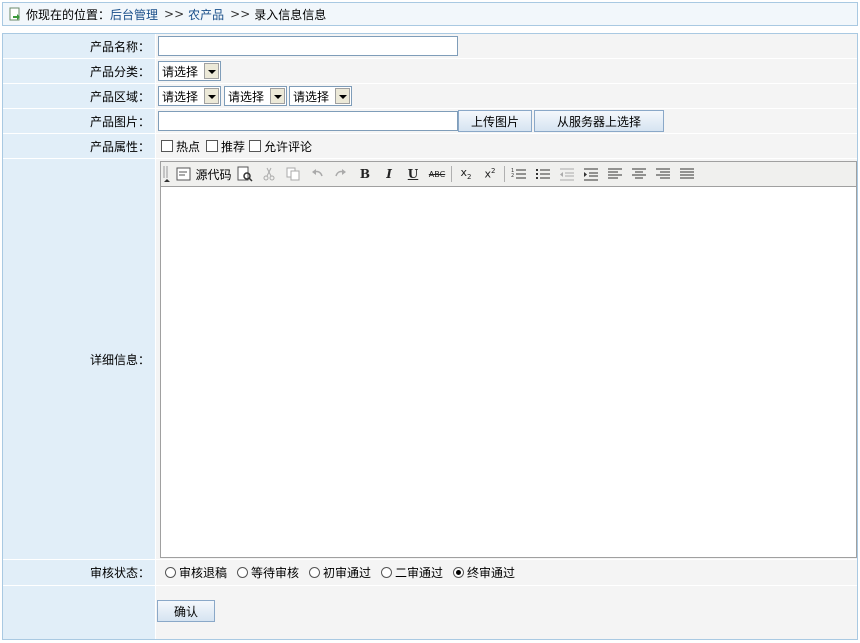 The width and height of the screenshot is (860, 643). What do you see at coordinates (311, 96) in the screenshot?
I see `region-select-county-value: 请选择` at bounding box center [311, 96].